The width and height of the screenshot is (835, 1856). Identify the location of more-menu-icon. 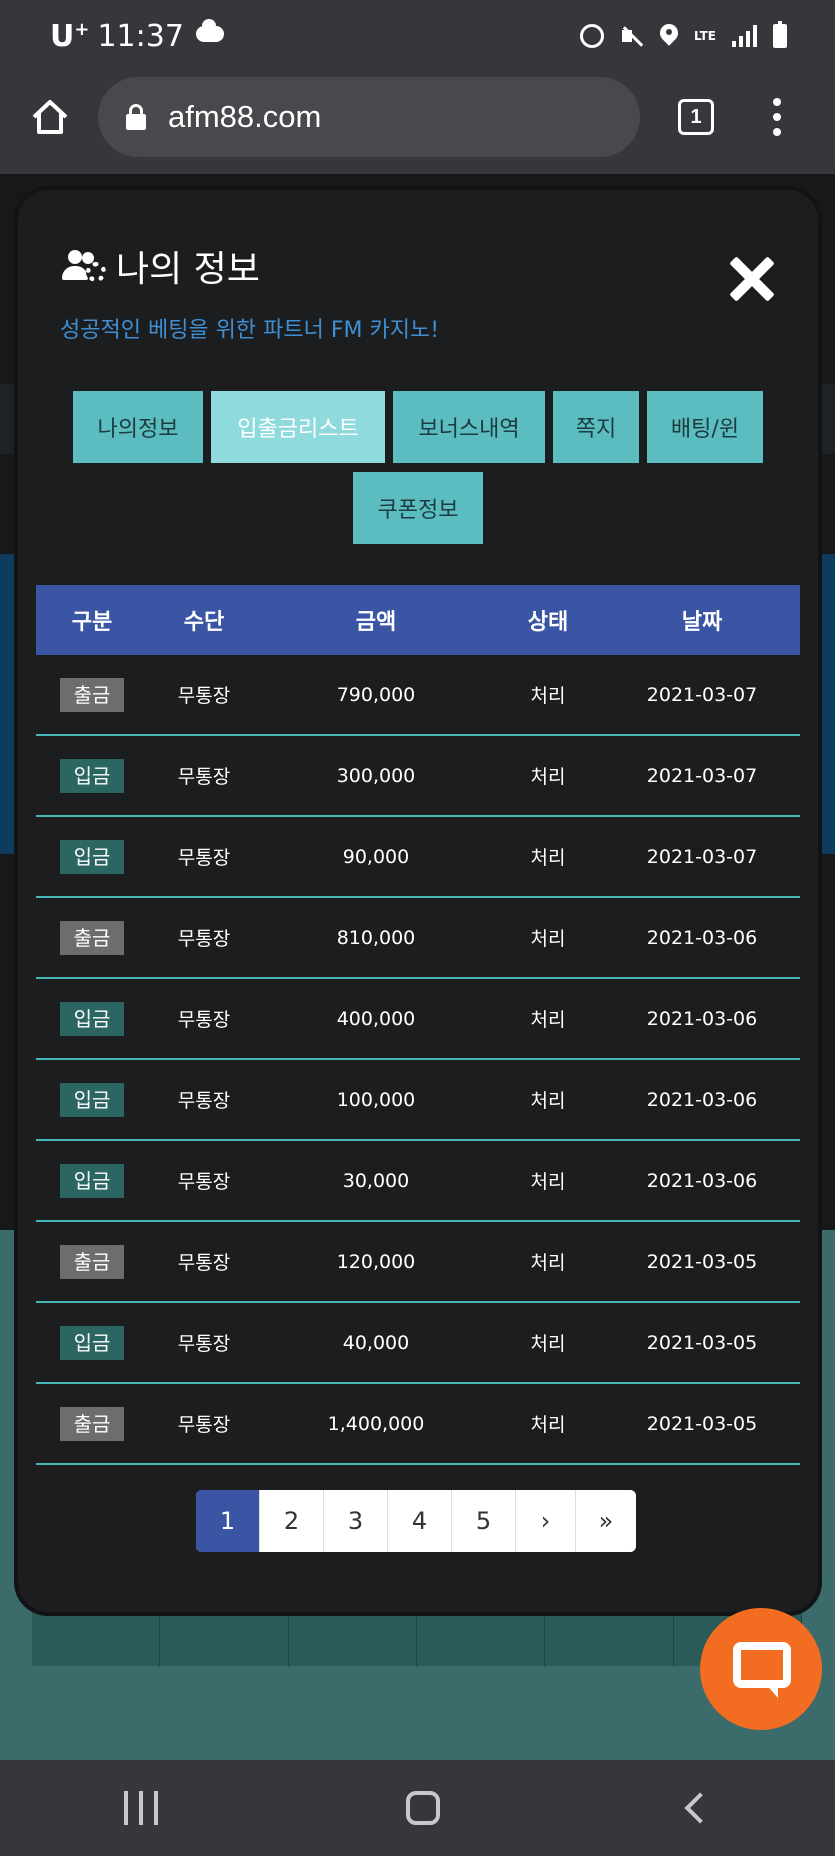
(777, 117).